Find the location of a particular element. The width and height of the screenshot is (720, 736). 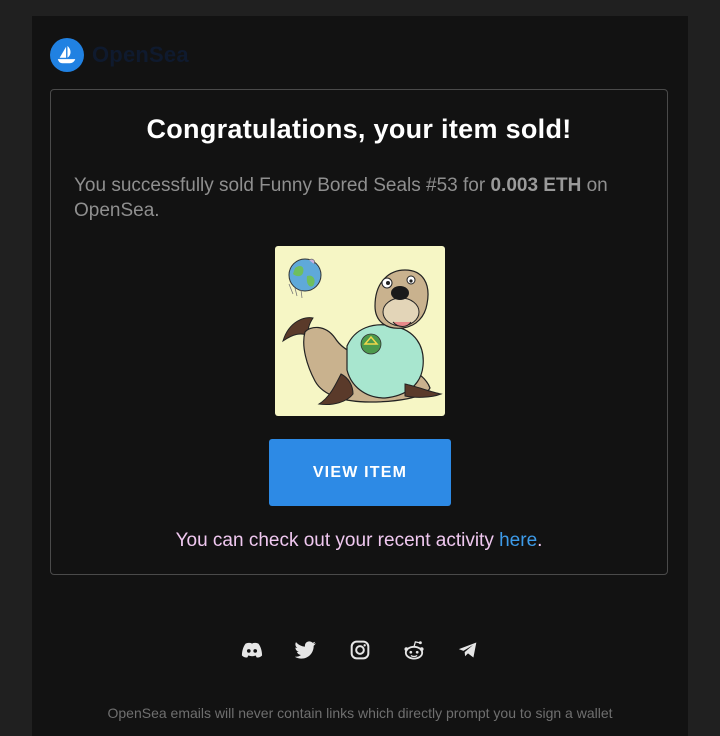

activity-here-link: here is located at coordinates (518, 540).